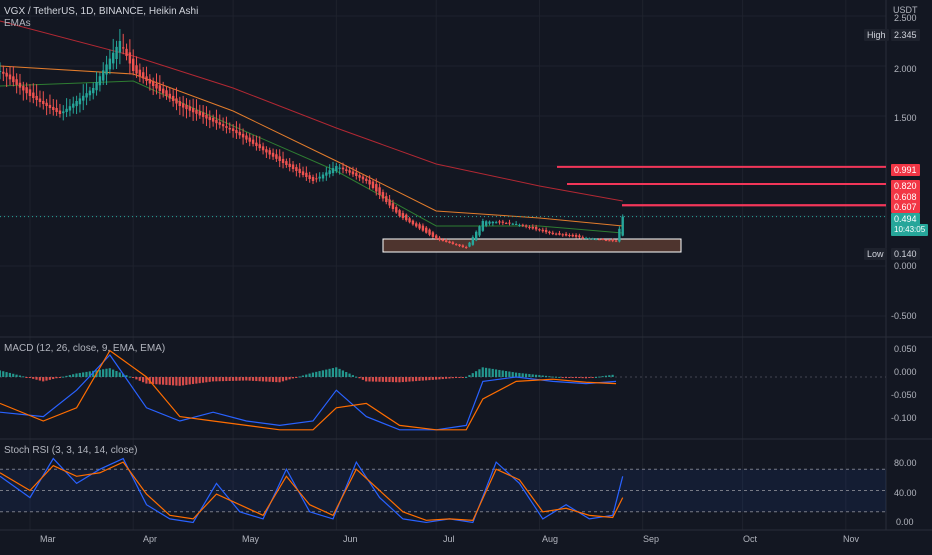 The height and width of the screenshot is (555, 932). I want to click on ema-indicator-label: EMAs, so click(17, 23).